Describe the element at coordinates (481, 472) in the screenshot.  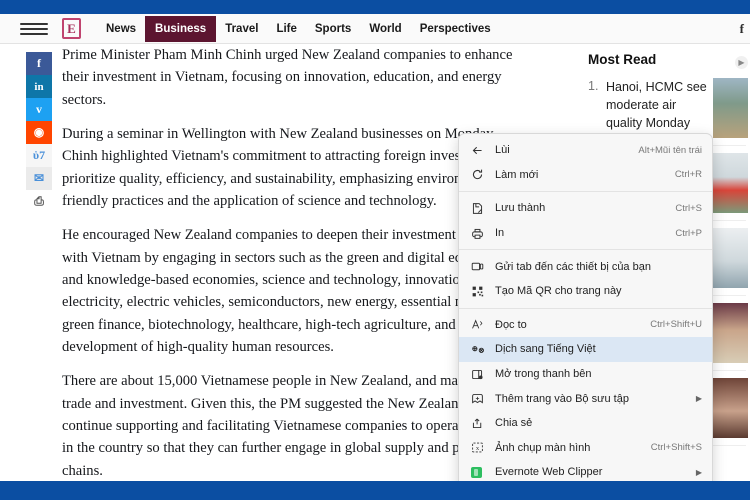
I see `evernote-icon` at that location.